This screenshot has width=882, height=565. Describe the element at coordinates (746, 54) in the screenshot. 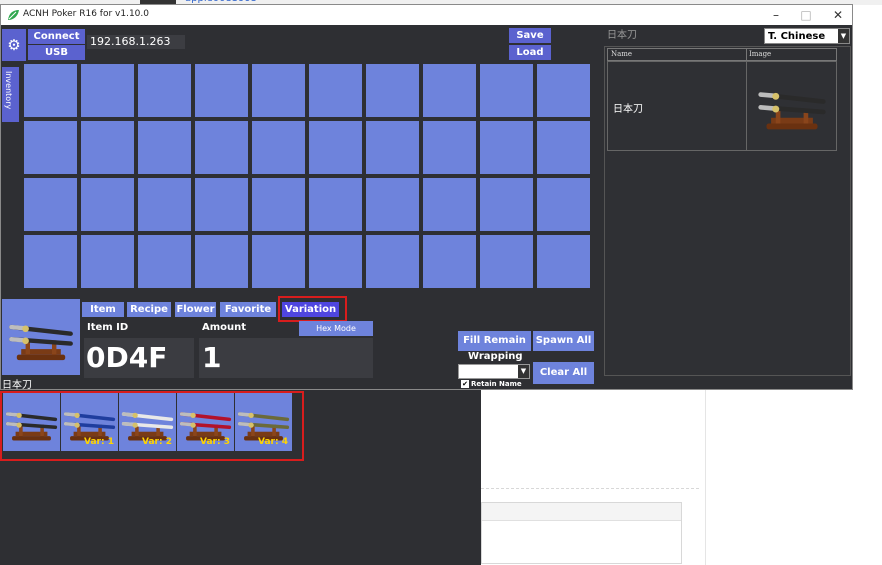

I see `column-separator` at that location.